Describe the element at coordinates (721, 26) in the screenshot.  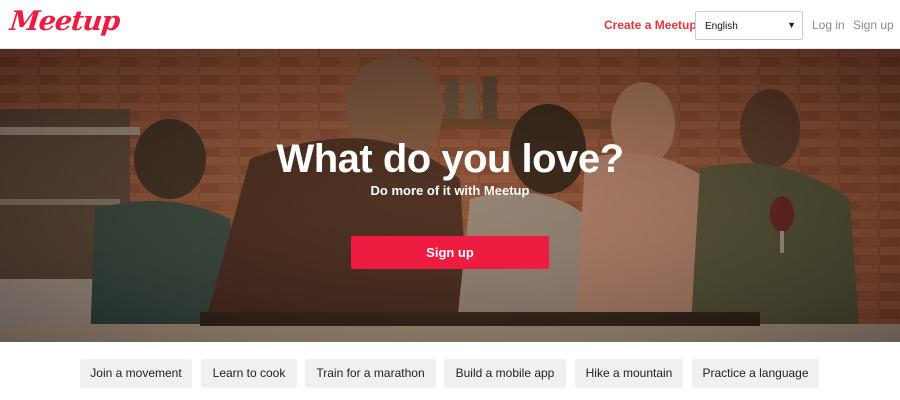
I see `language-selected-value: English` at that location.